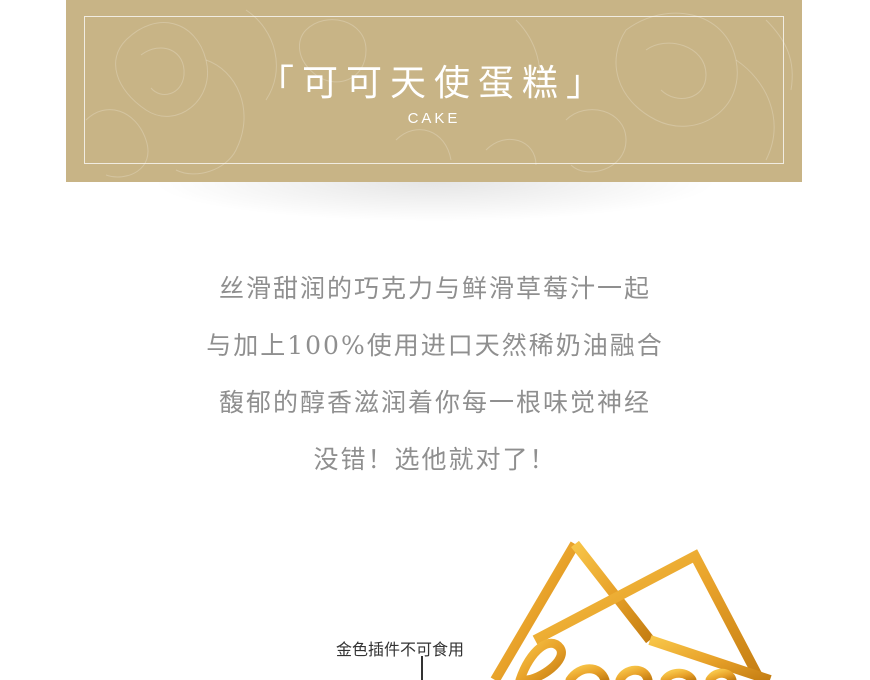 The image size is (870, 680). I want to click on description-line: 与加上100%使用进口天然稀奶油融合, so click(435, 345).